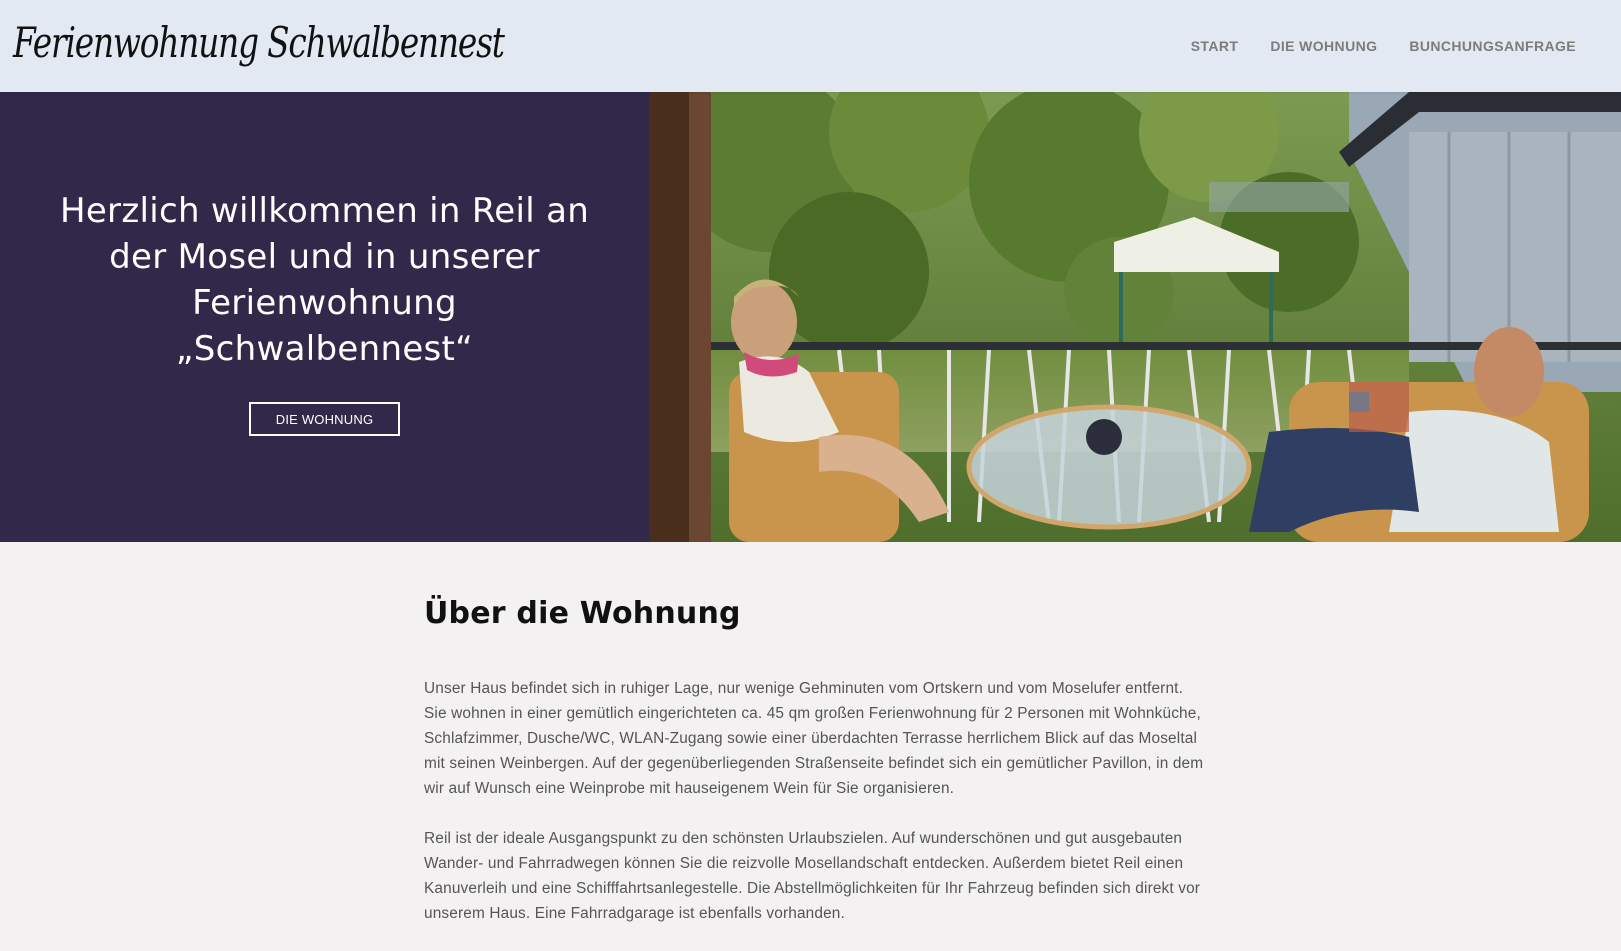 Image resolution: width=1621 pixels, height=951 pixels. What do you see at coordinates (1383, 46) in the screenshot?
I see `main-nav: START DIE WOHNUNG BUNCHUNGSANFRAGE` at bounding box center [1383, 46].